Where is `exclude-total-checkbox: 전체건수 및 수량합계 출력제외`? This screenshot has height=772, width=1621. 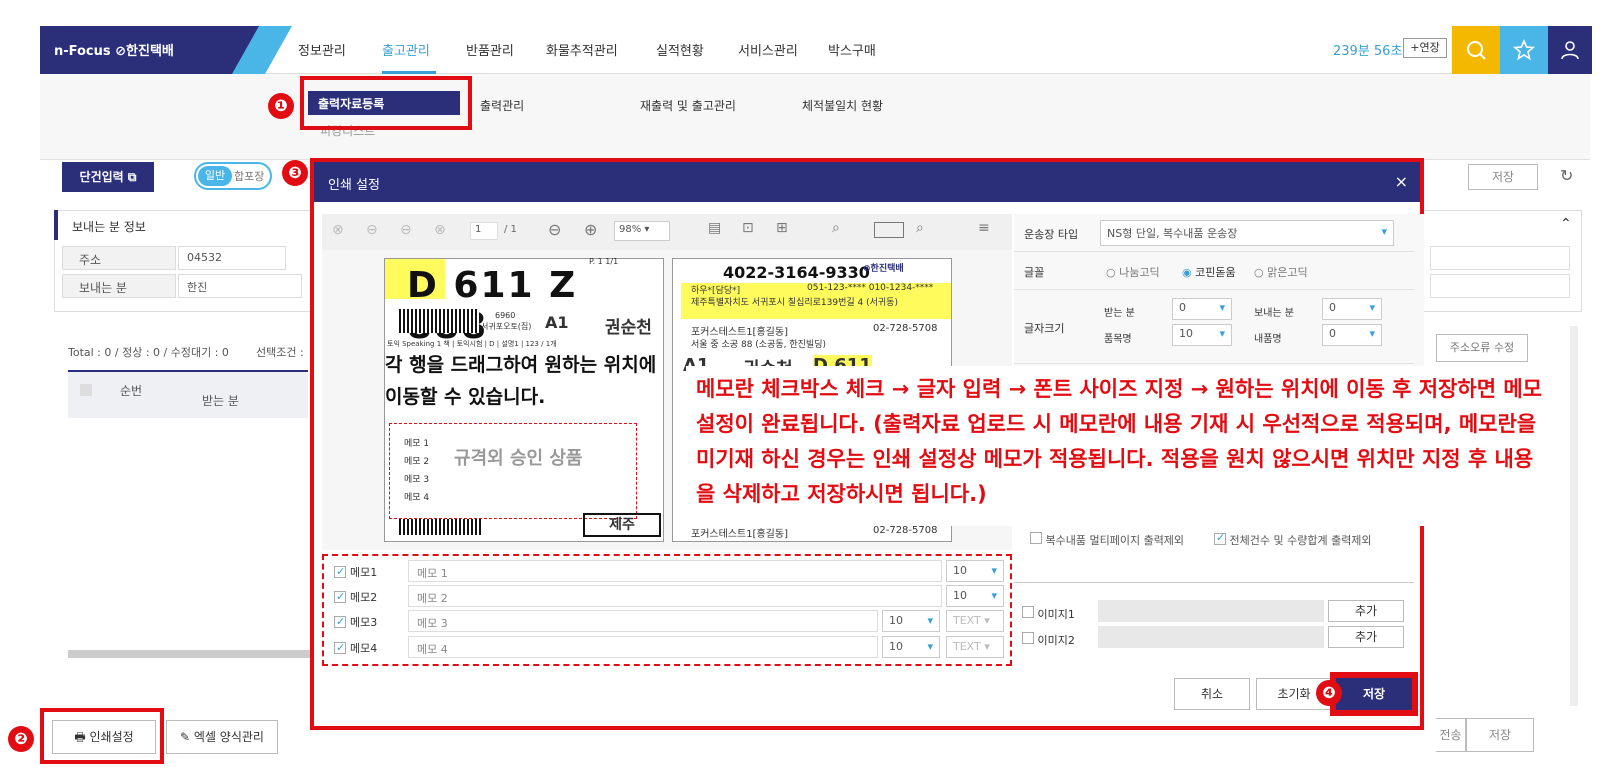 exclude-total-checkbox: 전체건수 및 수량합계 출력제외 is located at coordinates (1293, 540).